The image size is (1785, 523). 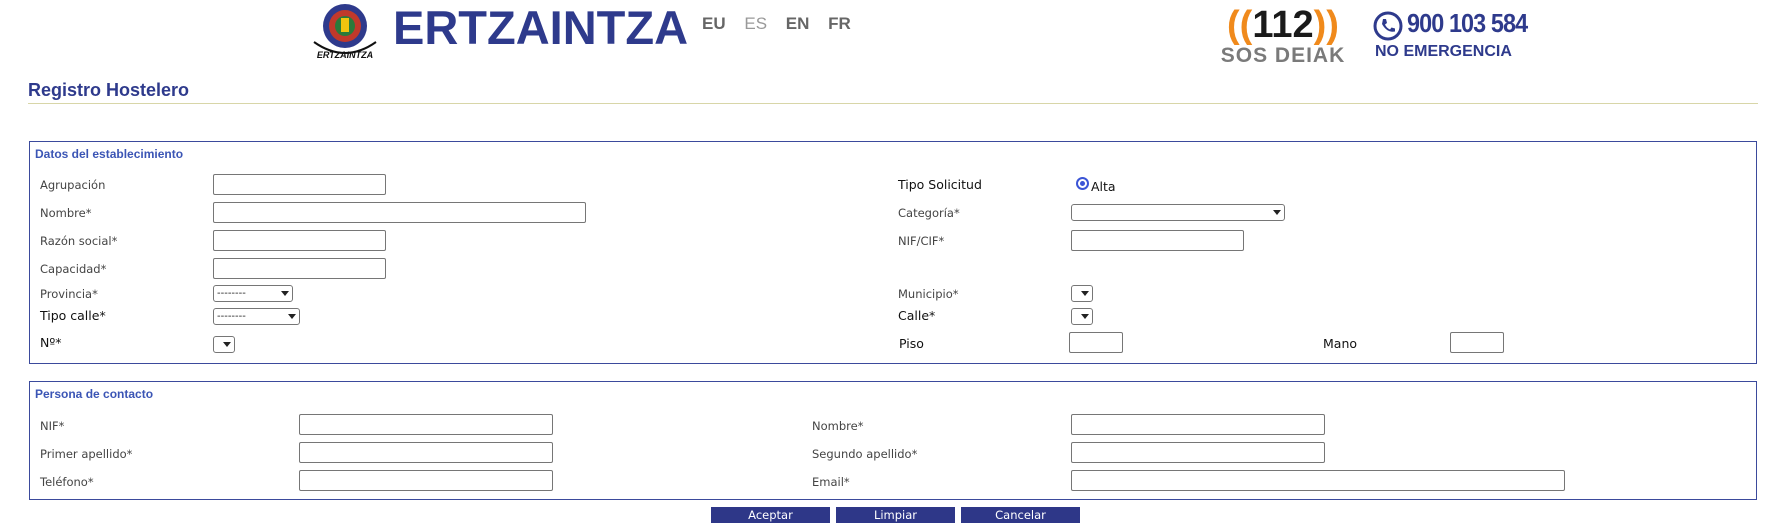 I want to click on ertzaintza-emblem-logo: ERTZAINTZA, so click(x=345, y=32).